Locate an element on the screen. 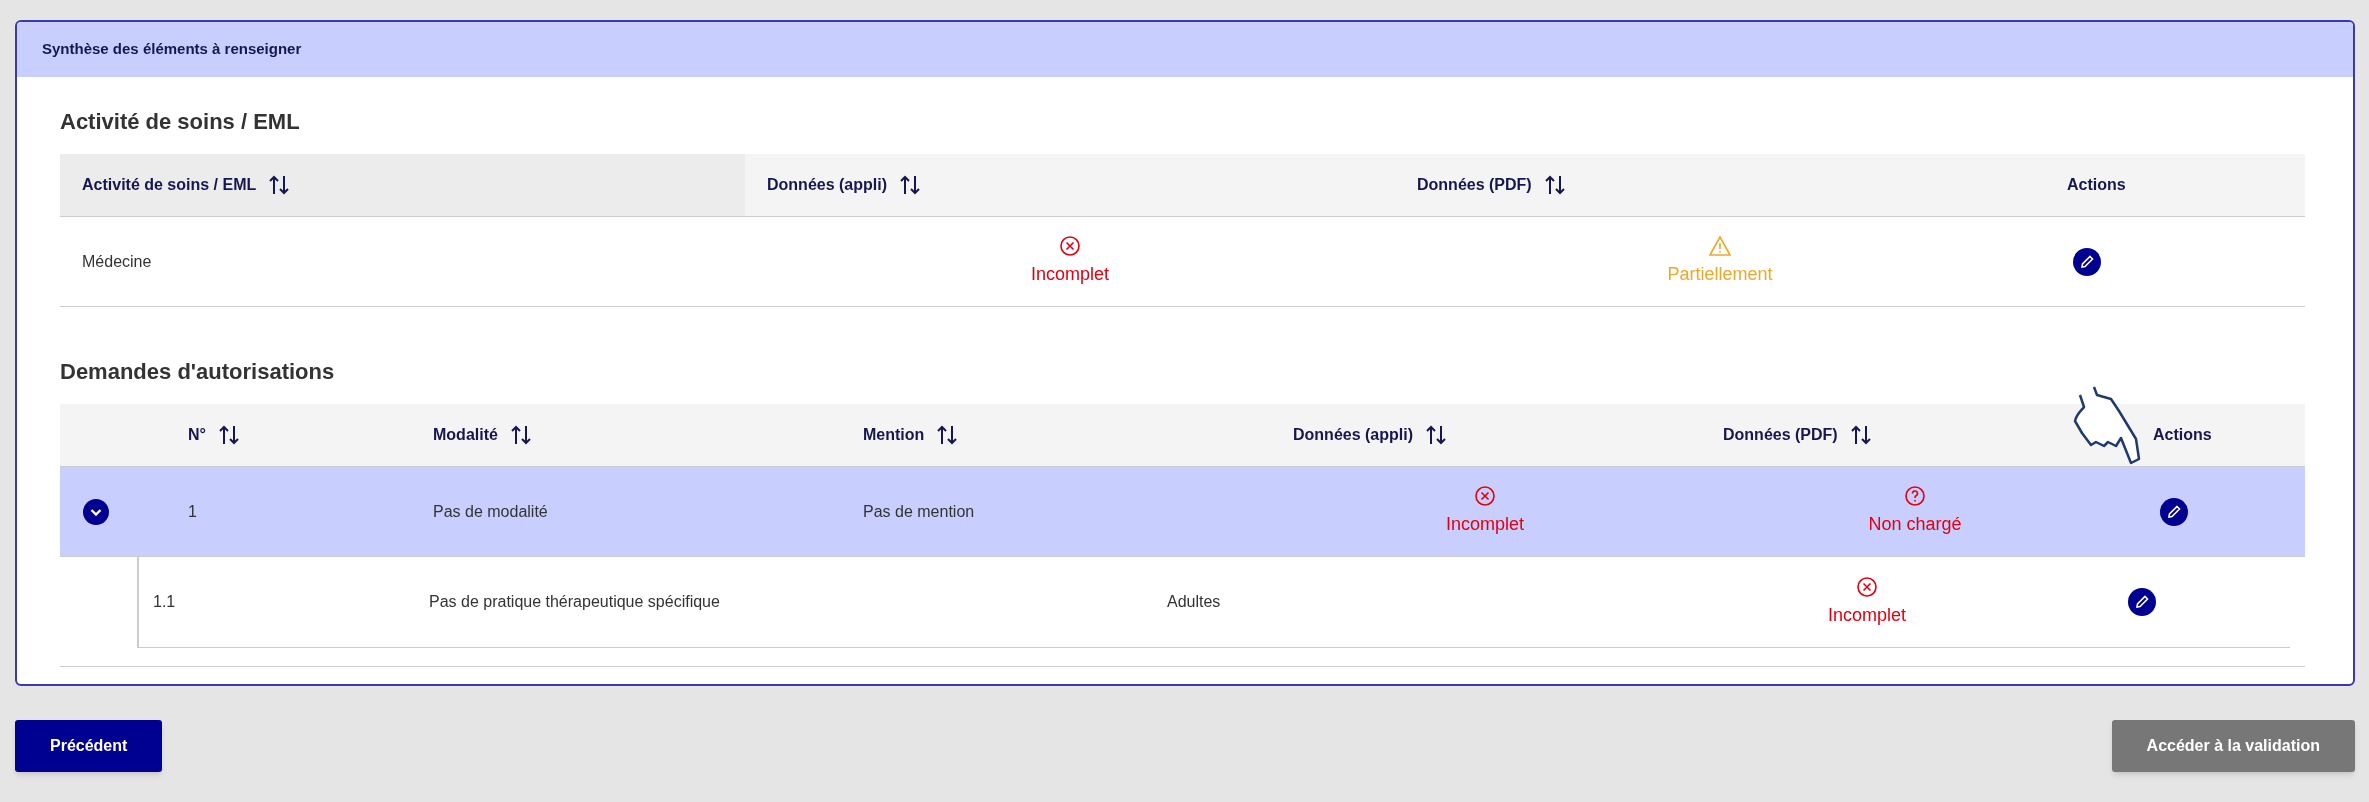 The image size is (2369, 802). status-label: Non chargé is located at coordinates (1915, 524).